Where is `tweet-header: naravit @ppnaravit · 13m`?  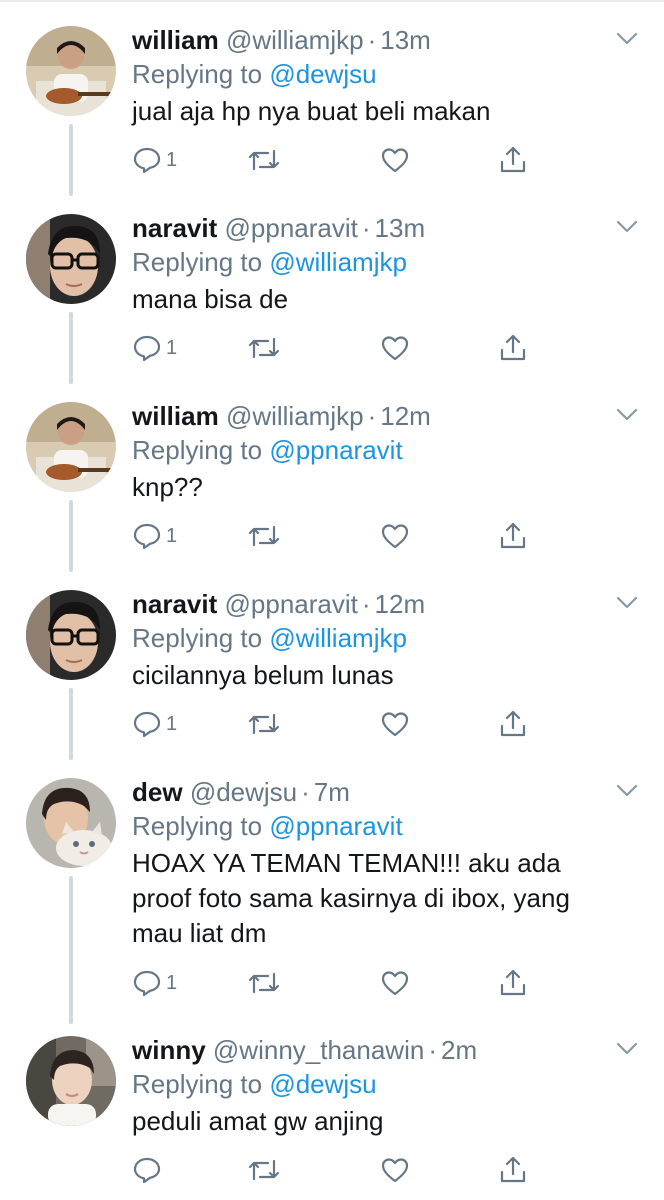
tweet-header: naravit @ppnaravit · 13m is located at coordinates (278, 228).